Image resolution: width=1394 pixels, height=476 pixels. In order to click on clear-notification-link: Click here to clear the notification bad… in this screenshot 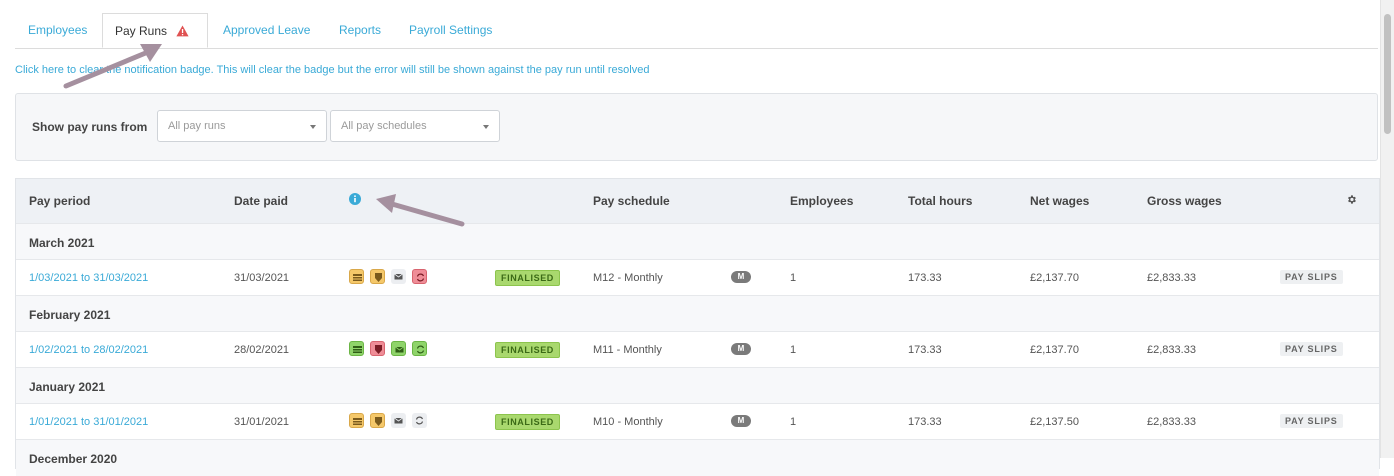, I will do `click(332, 70)`.